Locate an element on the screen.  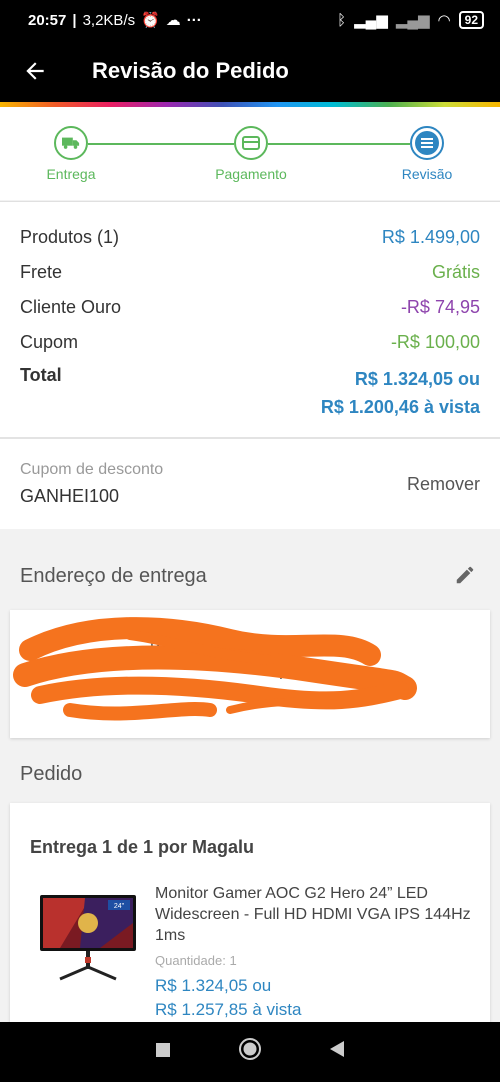
credit-card-icon is located at coordinates (251, 143).